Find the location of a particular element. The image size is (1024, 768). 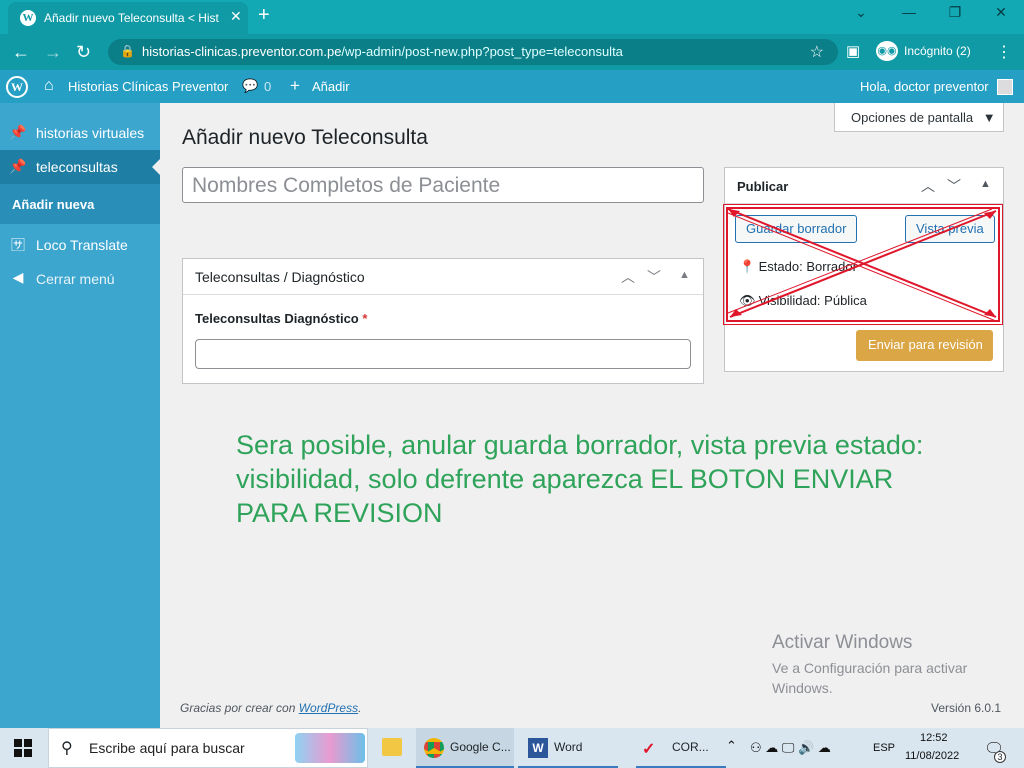

comments-icon: 💬 is located at coordinates (250, 86).